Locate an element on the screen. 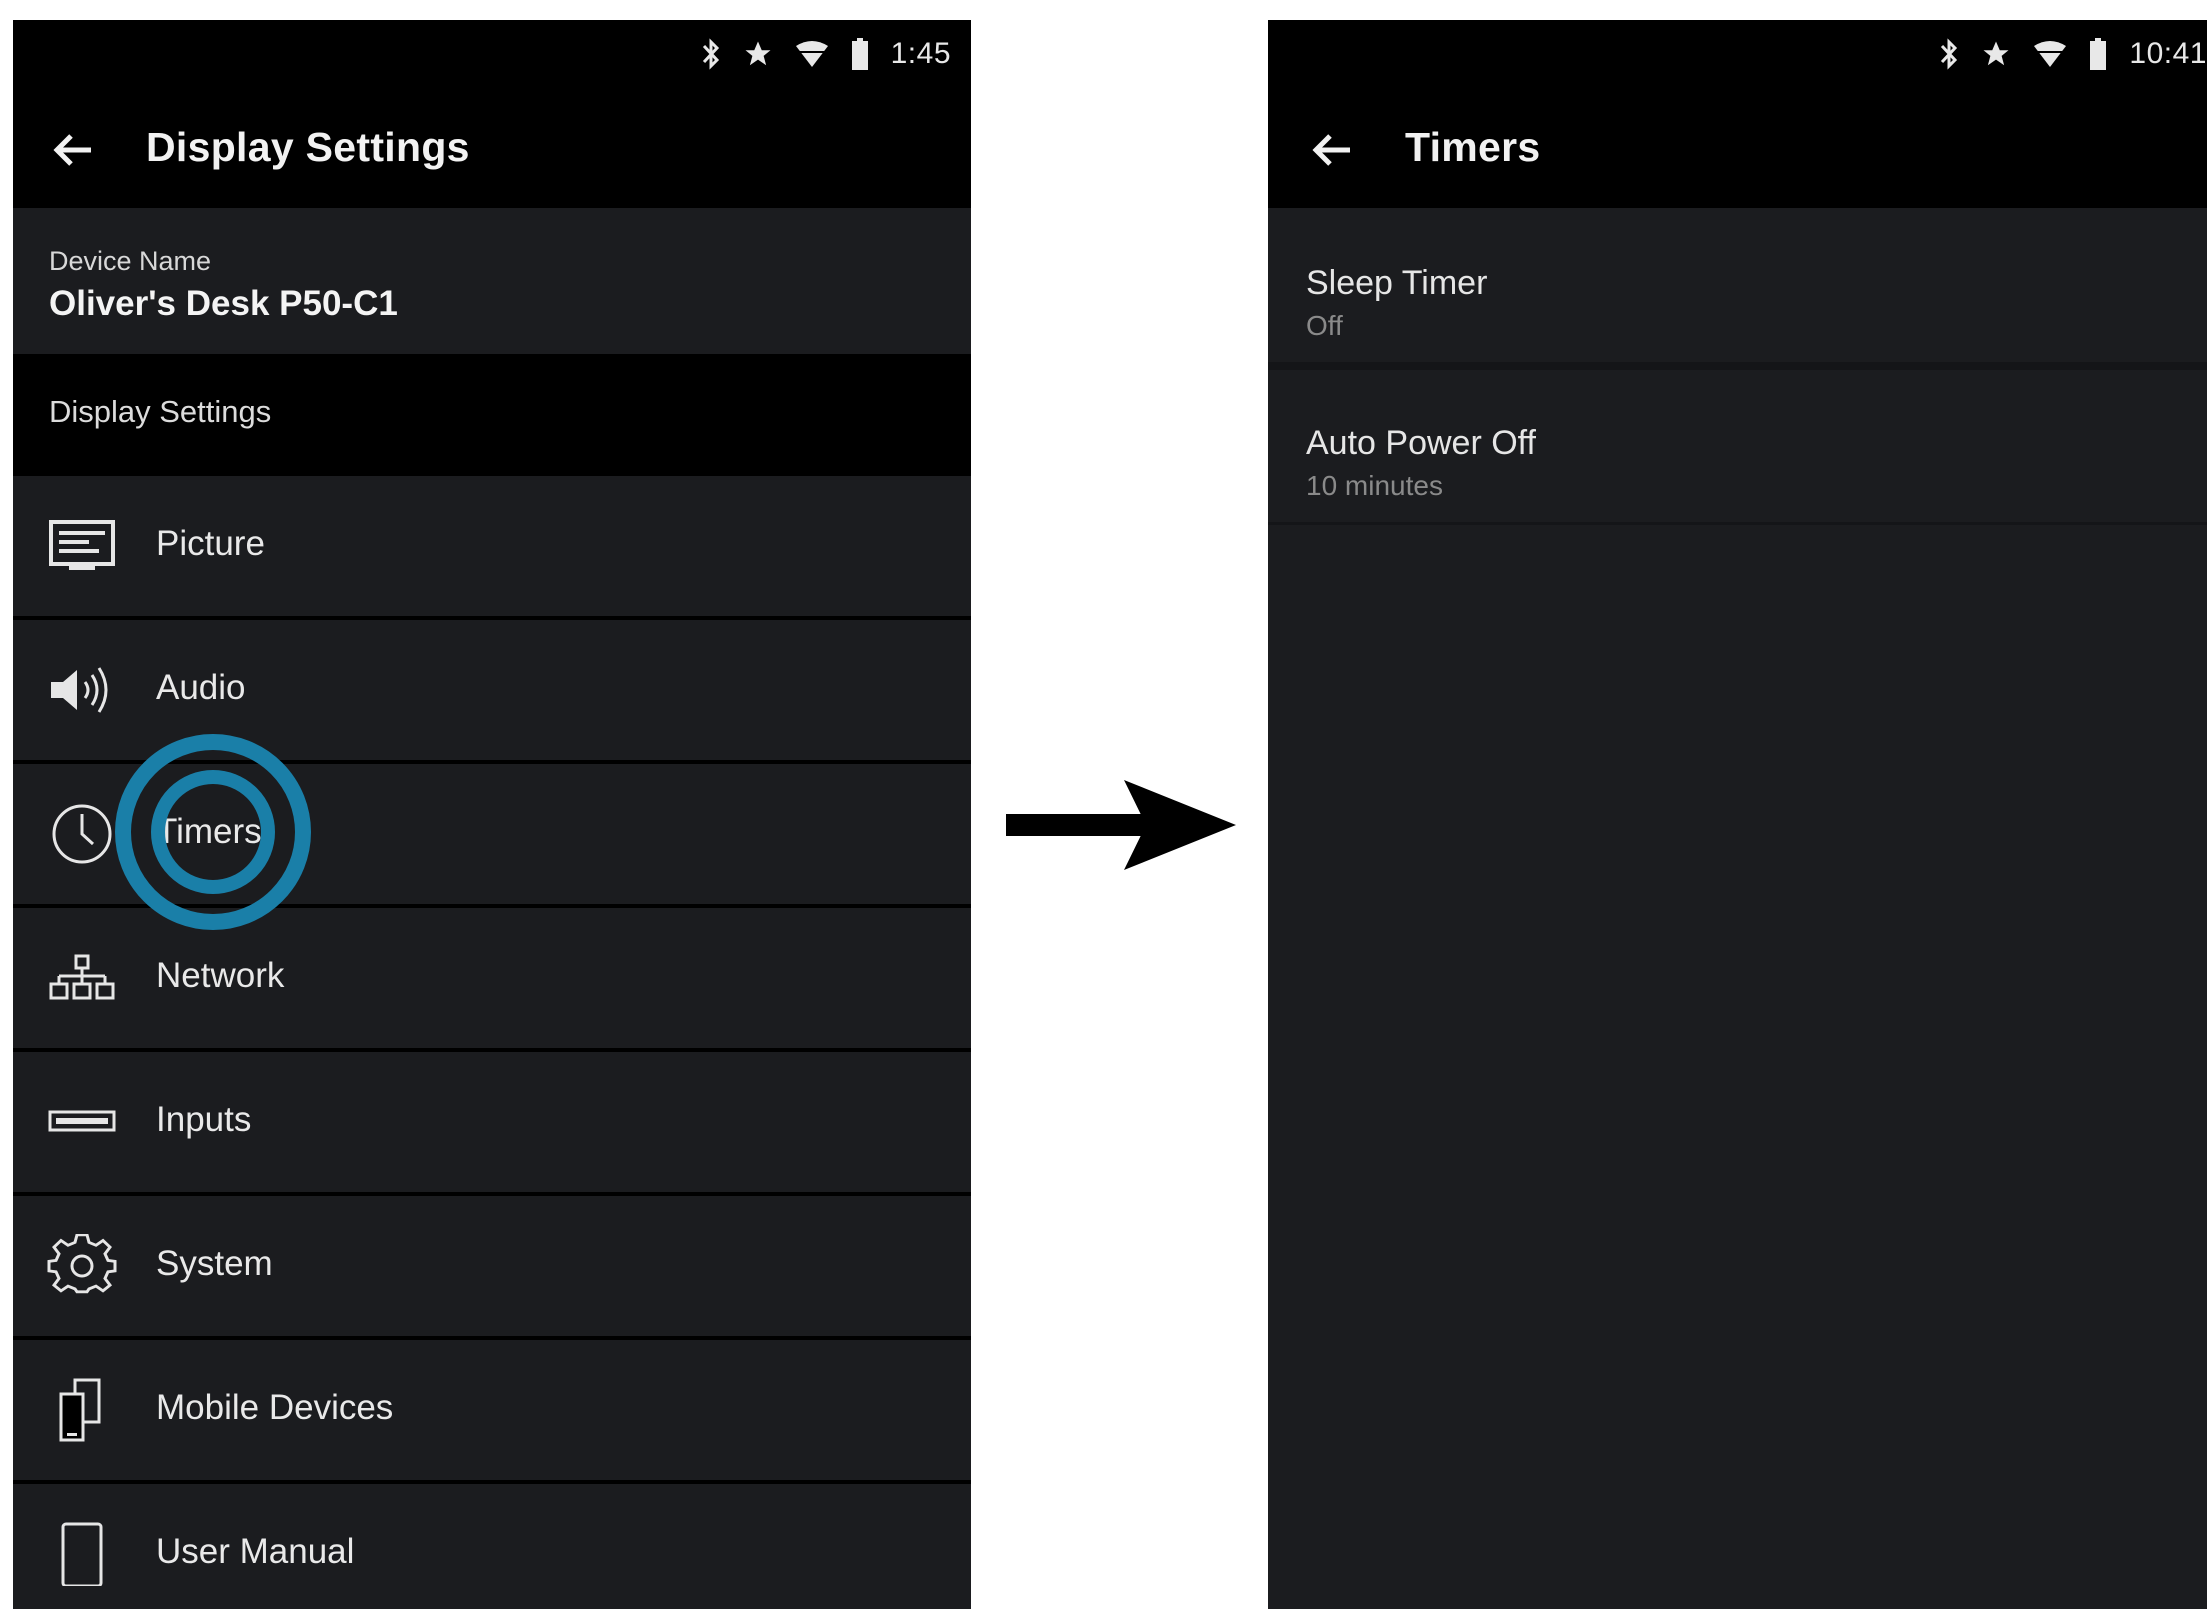  auto-power-off-value: 10 minutes is located at coordinates (1374, 485).